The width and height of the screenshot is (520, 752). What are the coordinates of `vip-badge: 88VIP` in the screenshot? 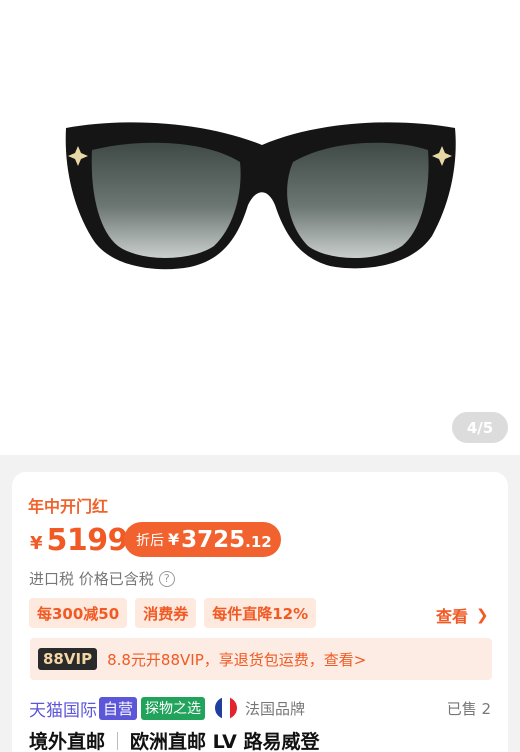 It's located at (68, 659).